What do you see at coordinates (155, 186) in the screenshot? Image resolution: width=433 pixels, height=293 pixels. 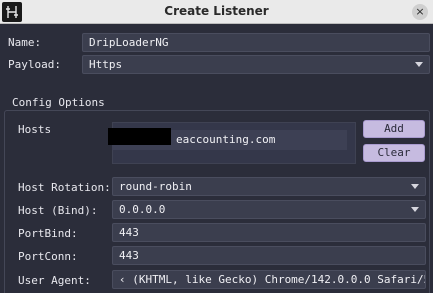 I see `host-rotation-value: round-robin` at bounding box center [155, 186].